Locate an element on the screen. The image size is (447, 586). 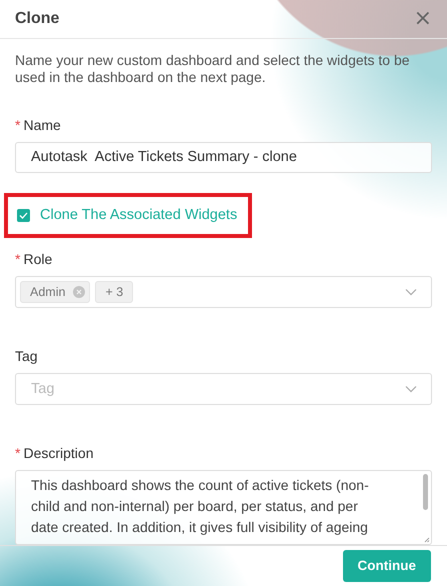
more-tags-count: + 3 is located at coordinates (114, 291).